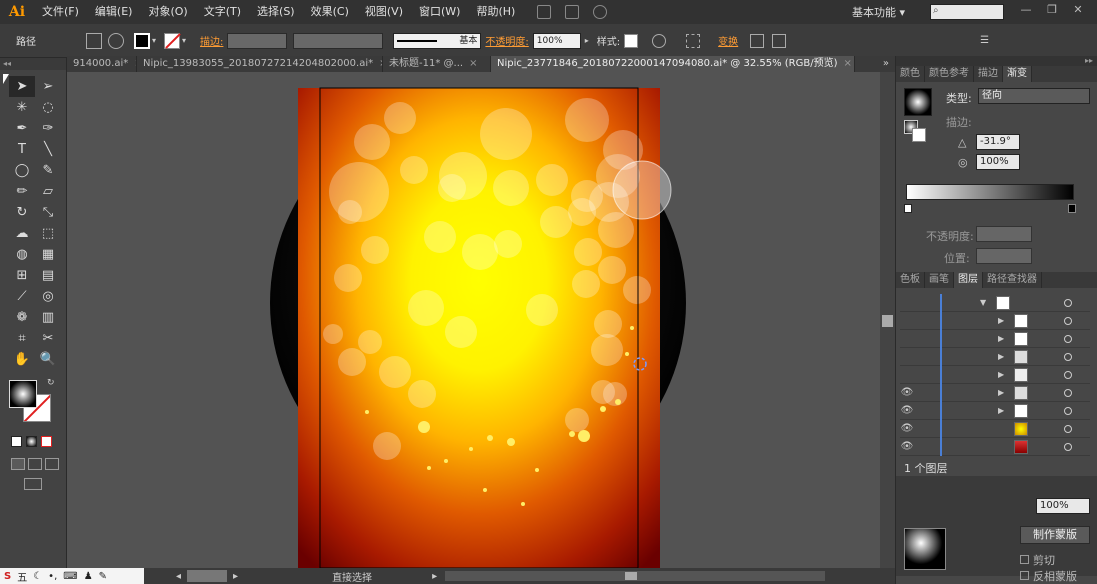 Image resolution: width=1097 pixels, height=584 pixels. What do you see at coordinates (968, 280) in the screenshot?
I see `tab-layers: 图层` at bounding box center [968, 280].